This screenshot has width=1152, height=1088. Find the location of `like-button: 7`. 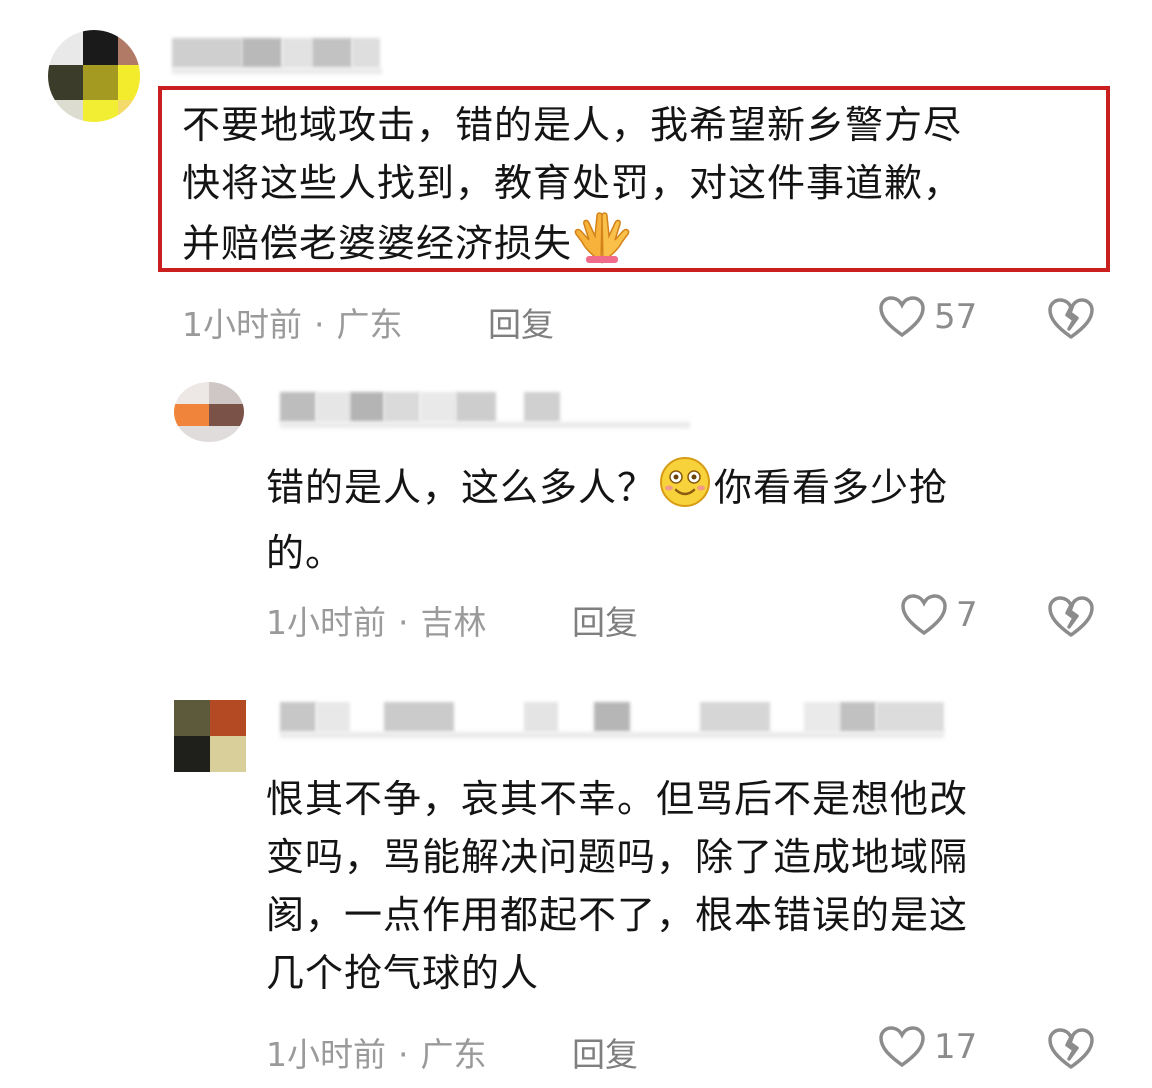

like-button: 7 is located at coordinates (939, 615).